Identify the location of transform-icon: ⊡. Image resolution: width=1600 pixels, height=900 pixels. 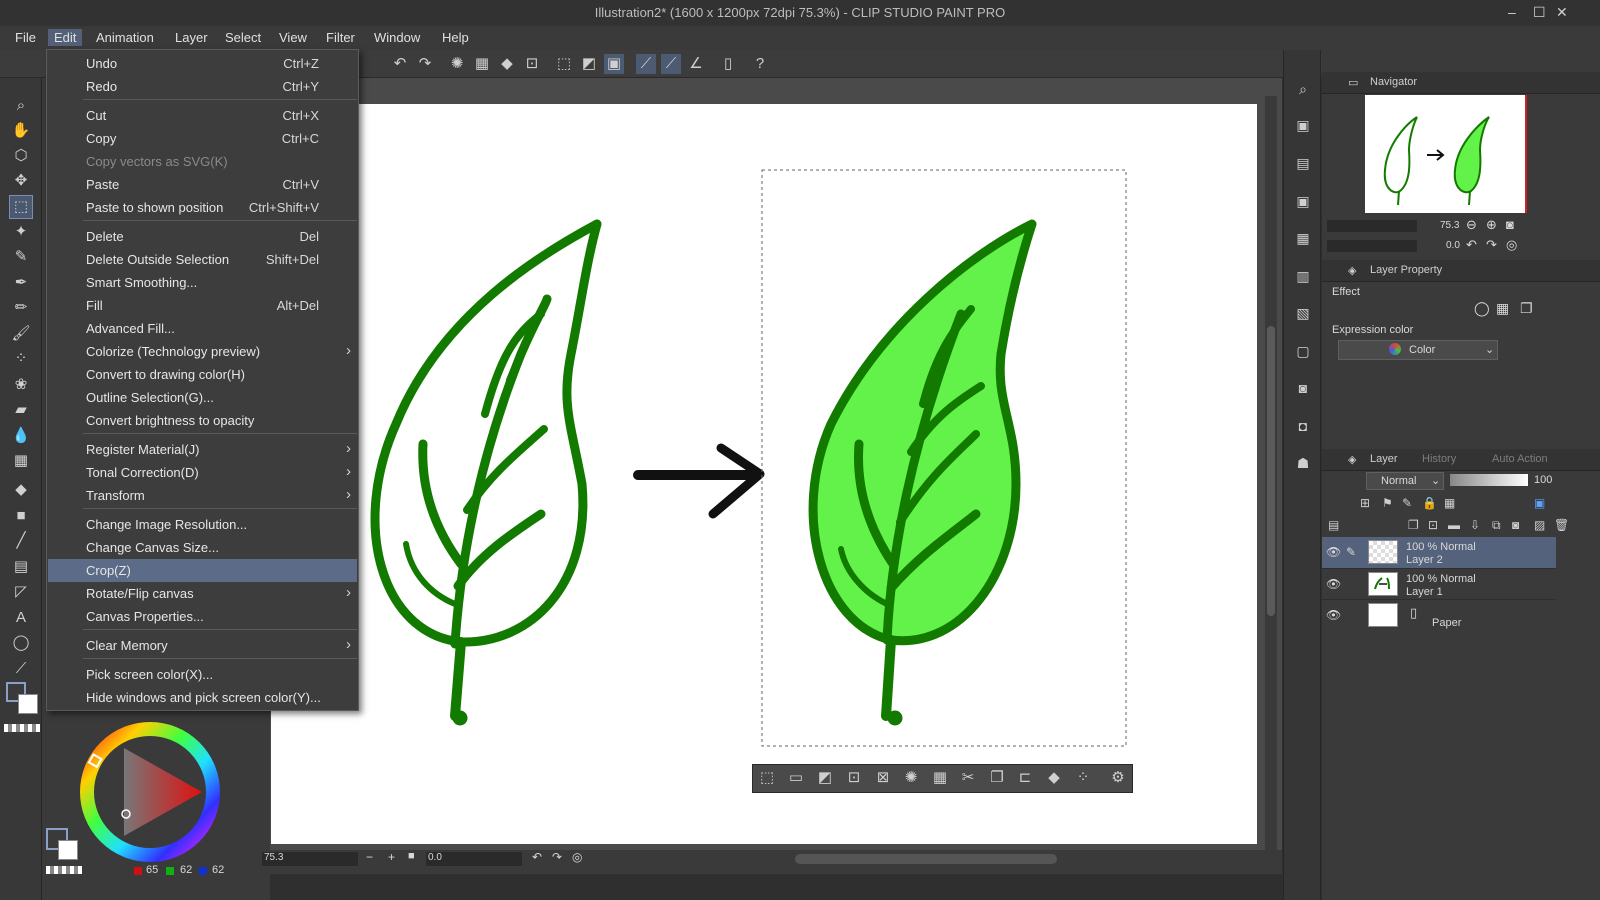
(532, 64).